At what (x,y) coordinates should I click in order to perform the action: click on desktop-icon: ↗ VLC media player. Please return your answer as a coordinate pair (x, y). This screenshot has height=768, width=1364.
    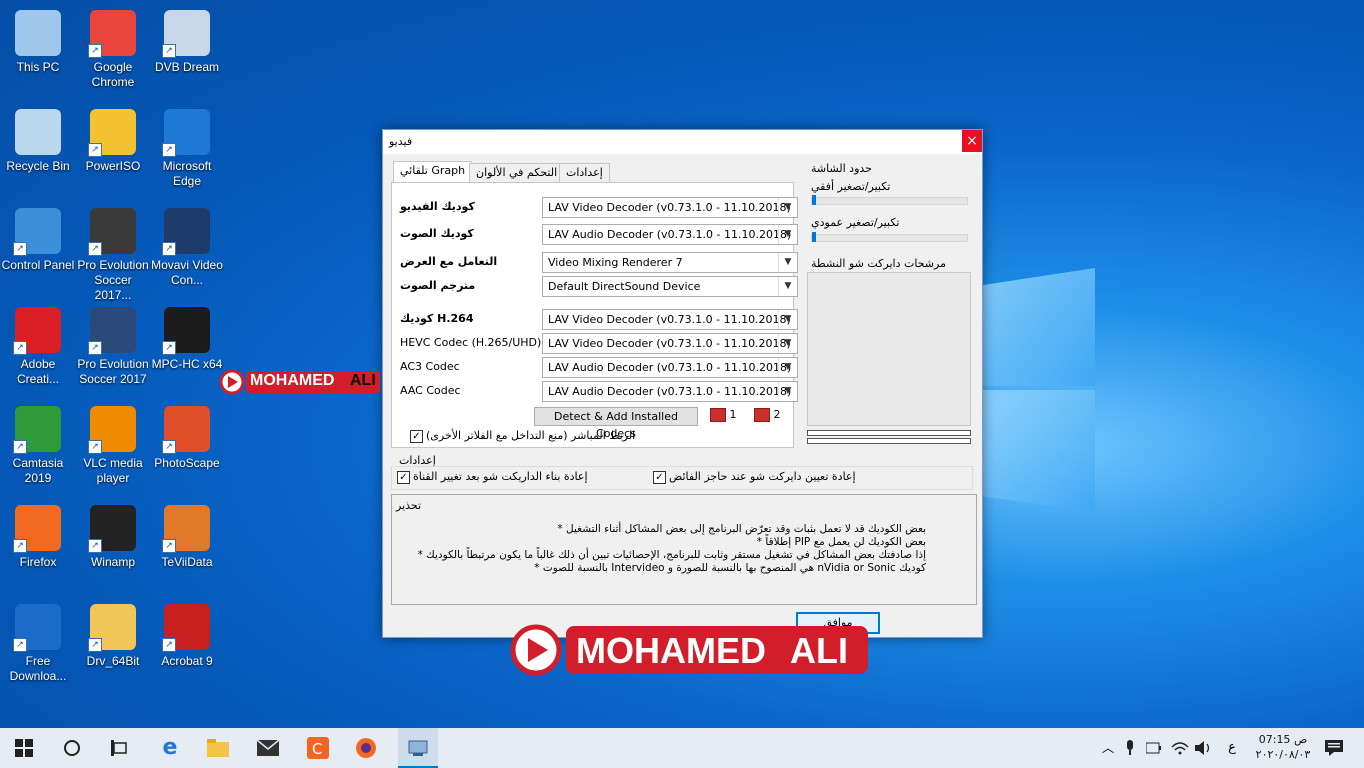
    Looking at the image, I should click on (113, 446).